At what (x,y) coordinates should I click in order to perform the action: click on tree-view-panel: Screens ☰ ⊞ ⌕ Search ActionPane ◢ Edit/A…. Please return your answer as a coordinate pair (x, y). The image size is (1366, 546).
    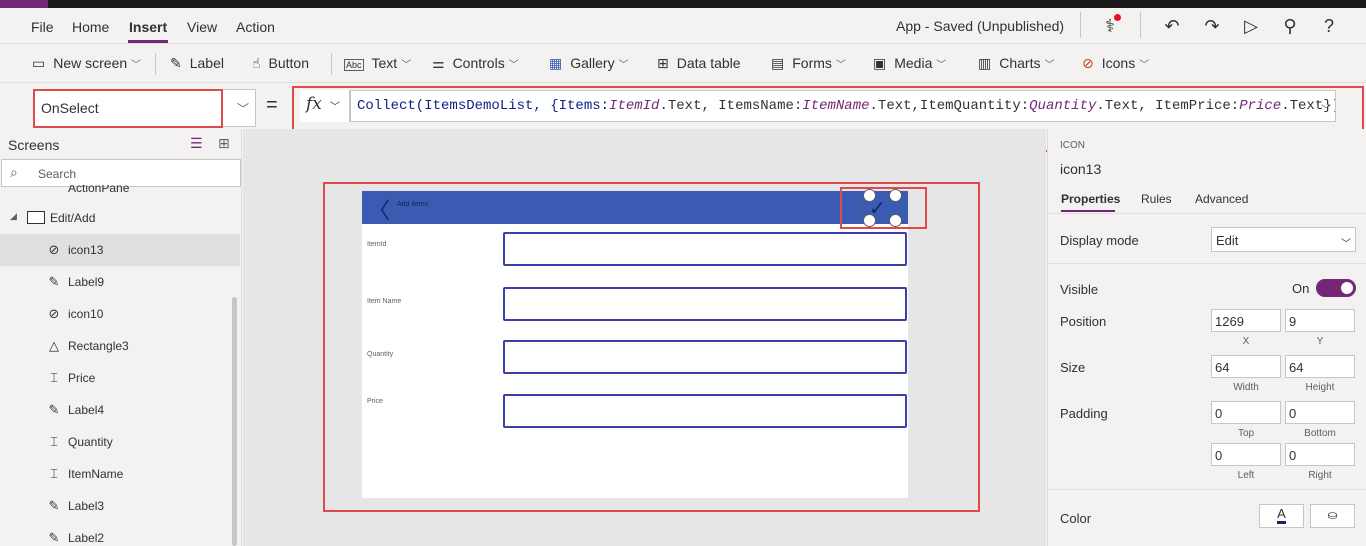
    Looking at the image, I should click on (121, 337).